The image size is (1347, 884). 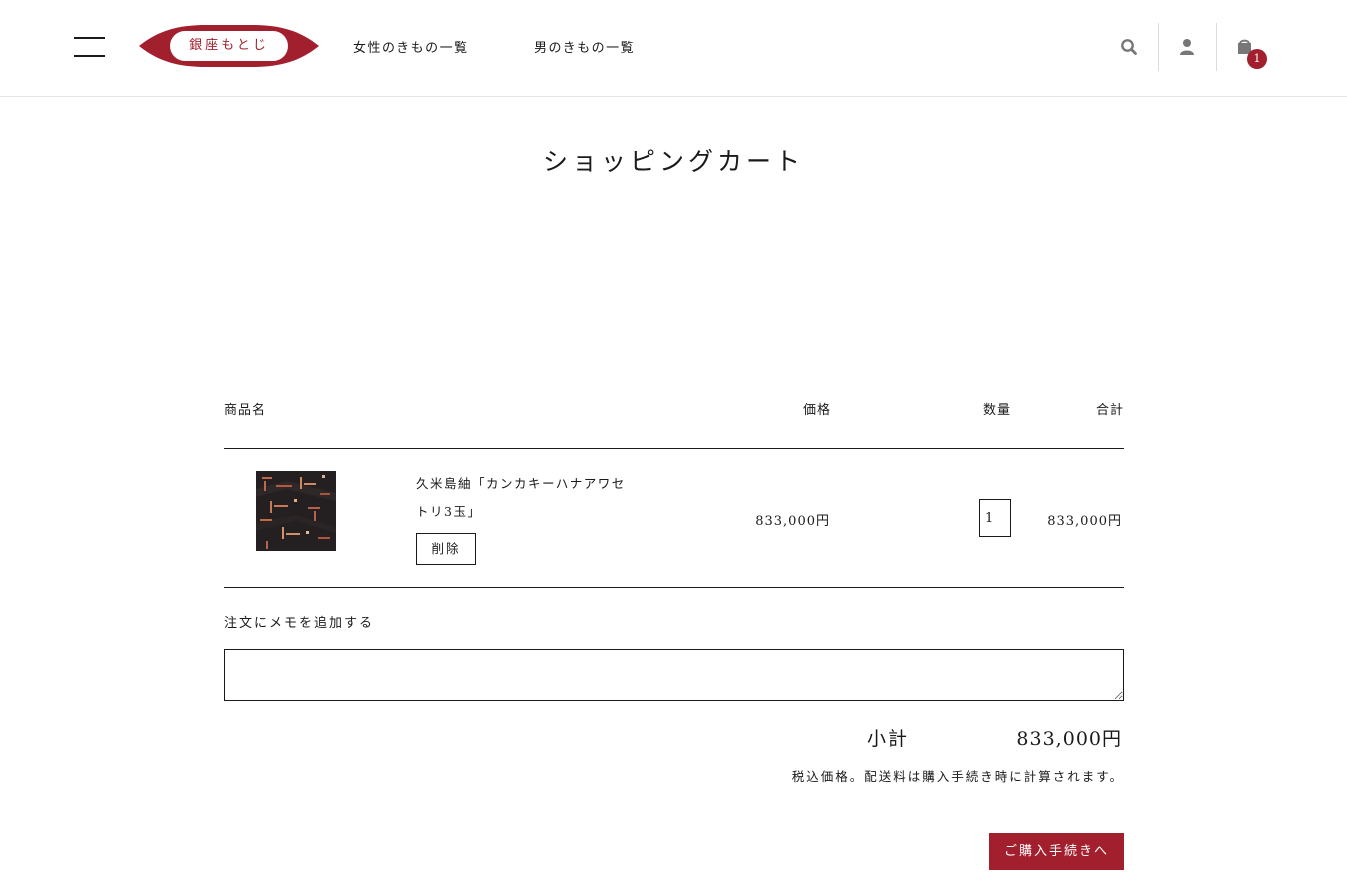 I want to click on item-price: 833,000円, so click(x=792, y=521).